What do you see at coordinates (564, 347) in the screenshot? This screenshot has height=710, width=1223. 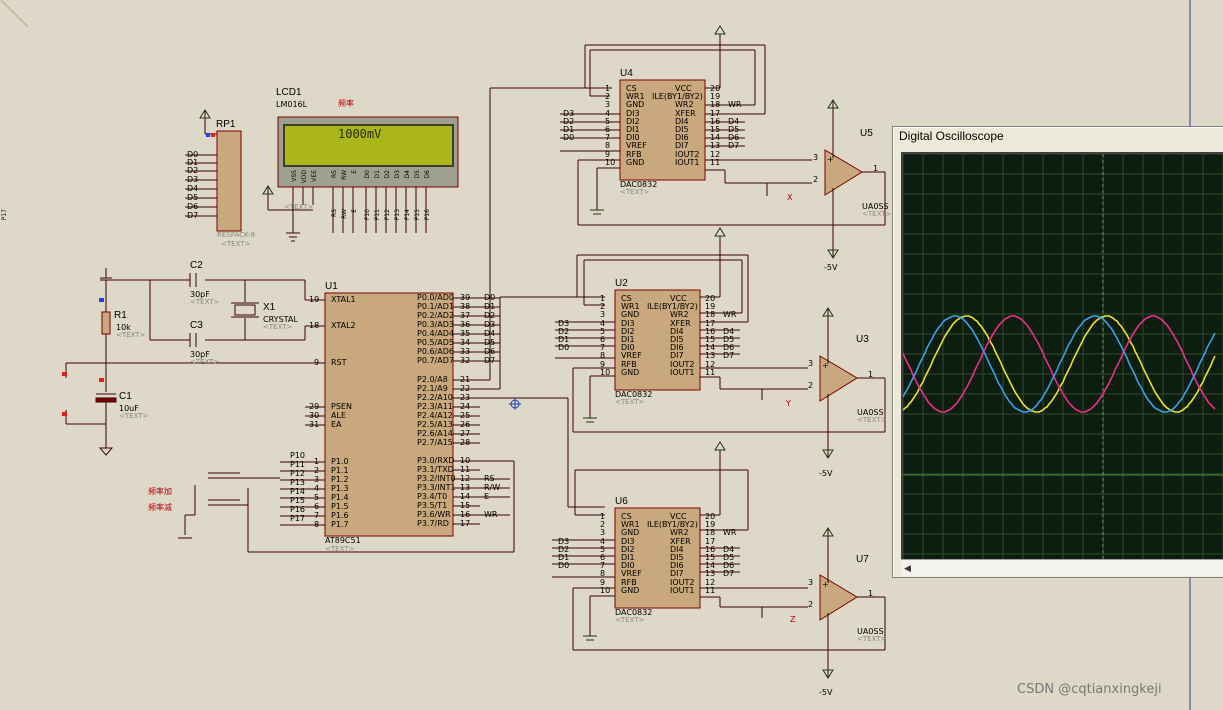 I see `dac-net-label: D0` at bounding box center [564, 347].